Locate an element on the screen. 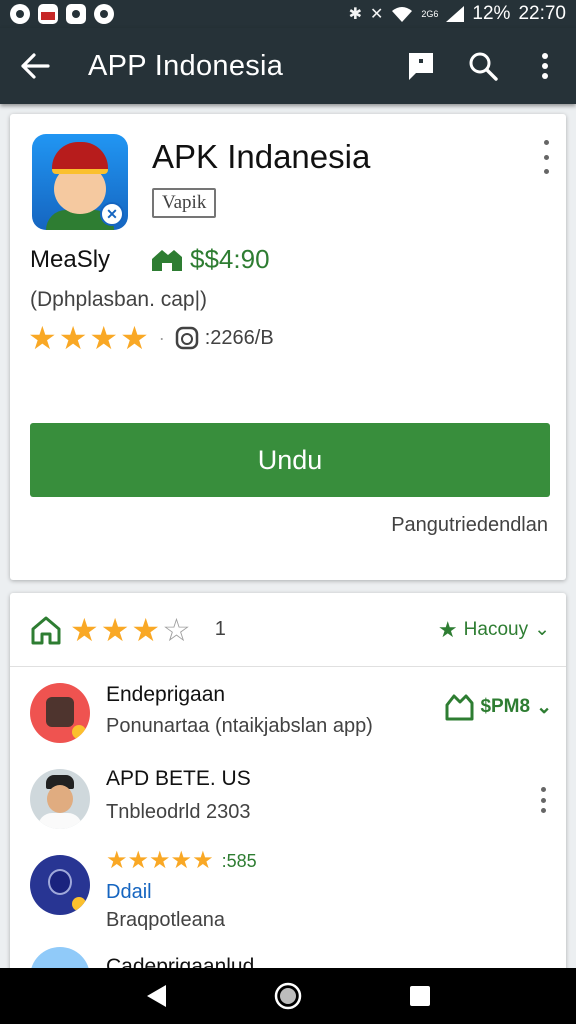 The image size is (576, 1024). back-button is located at coordinates (35, 66).